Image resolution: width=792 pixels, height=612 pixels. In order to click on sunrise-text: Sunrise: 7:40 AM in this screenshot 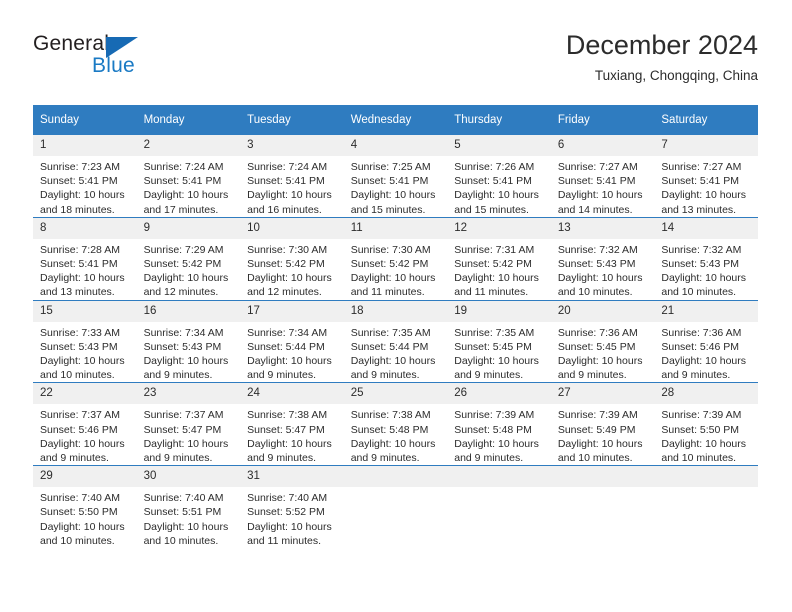, I will do `click(287, 498)`.